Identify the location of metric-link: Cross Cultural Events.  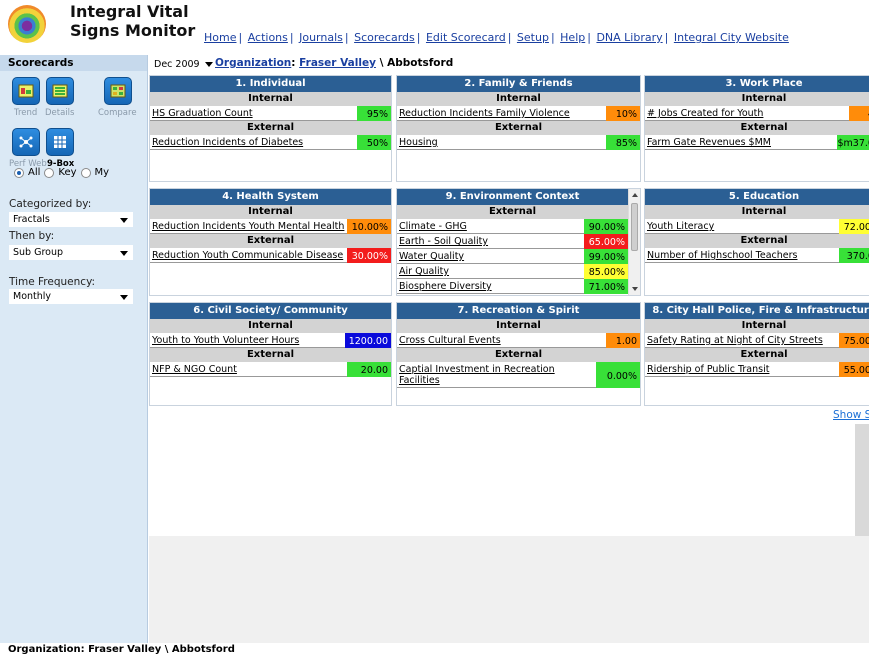
(501, 340).